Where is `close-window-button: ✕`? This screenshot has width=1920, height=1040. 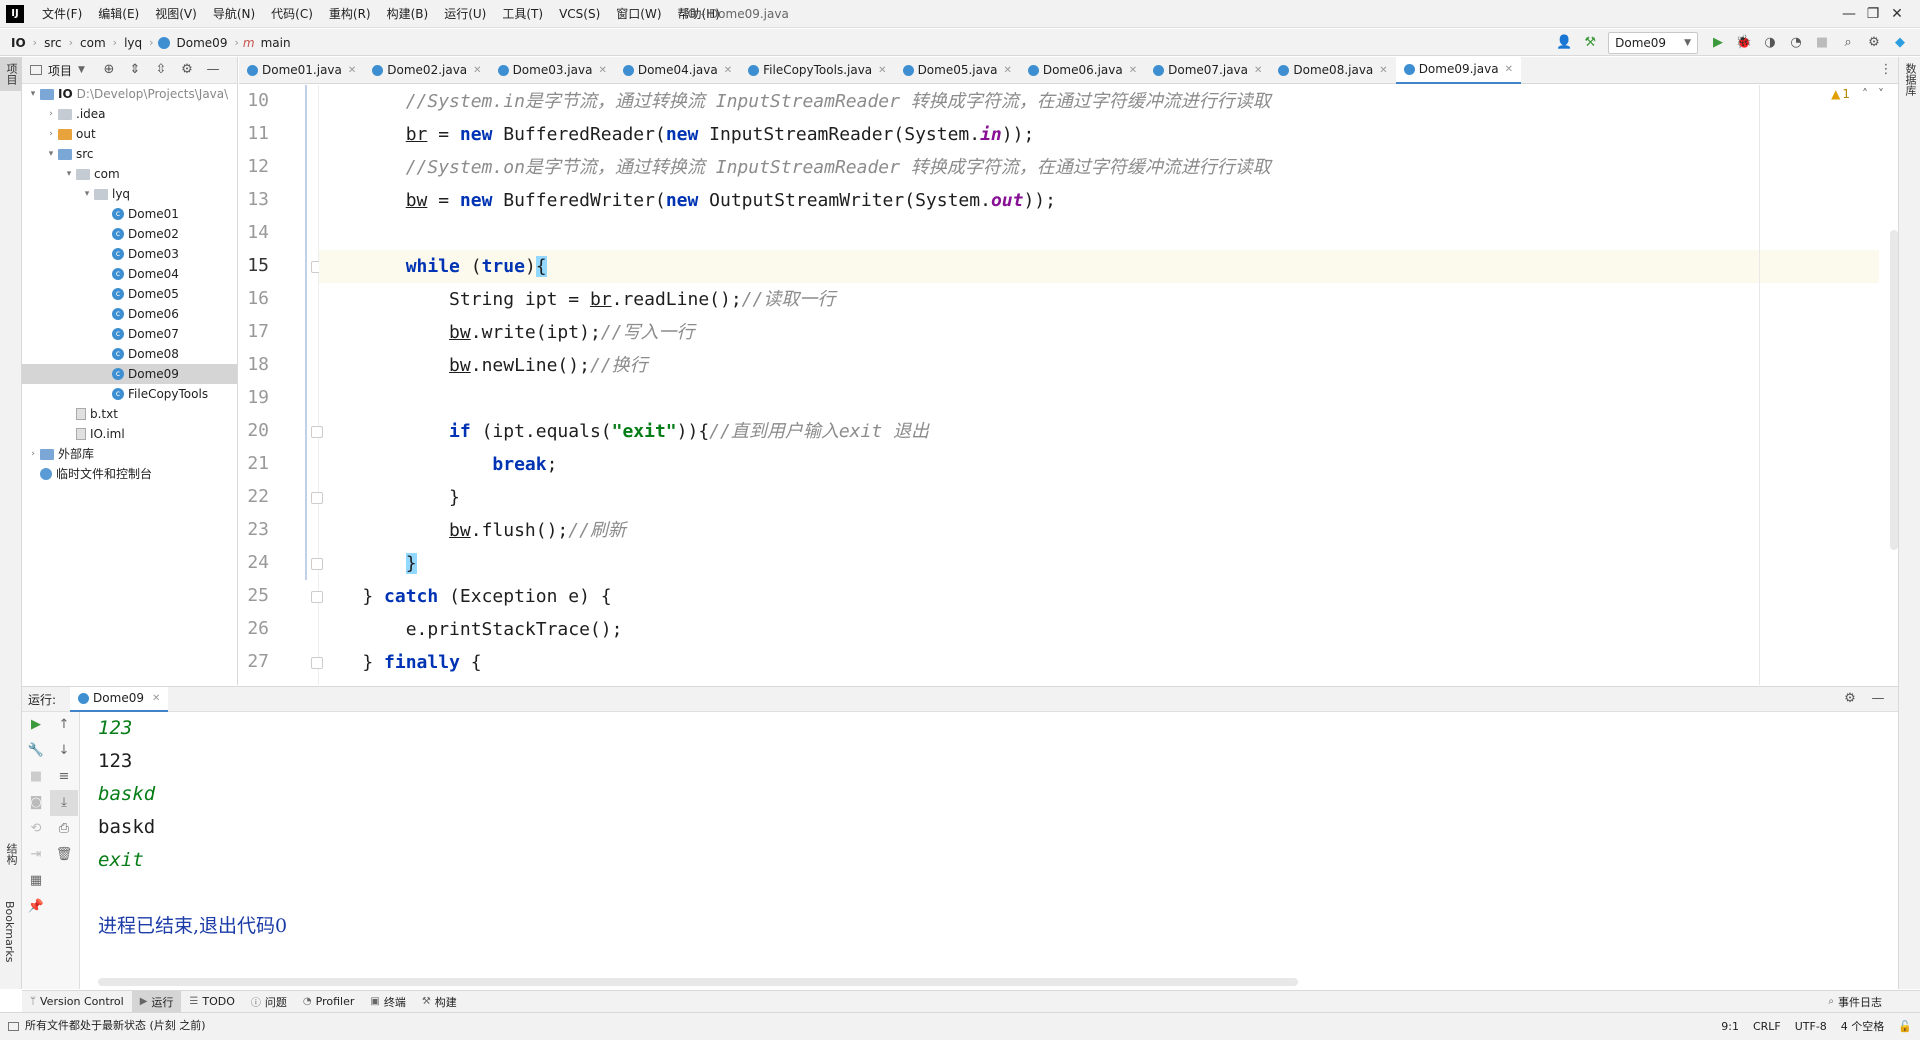 close-window-button: ✕ is located at coordinates (1897, 14).